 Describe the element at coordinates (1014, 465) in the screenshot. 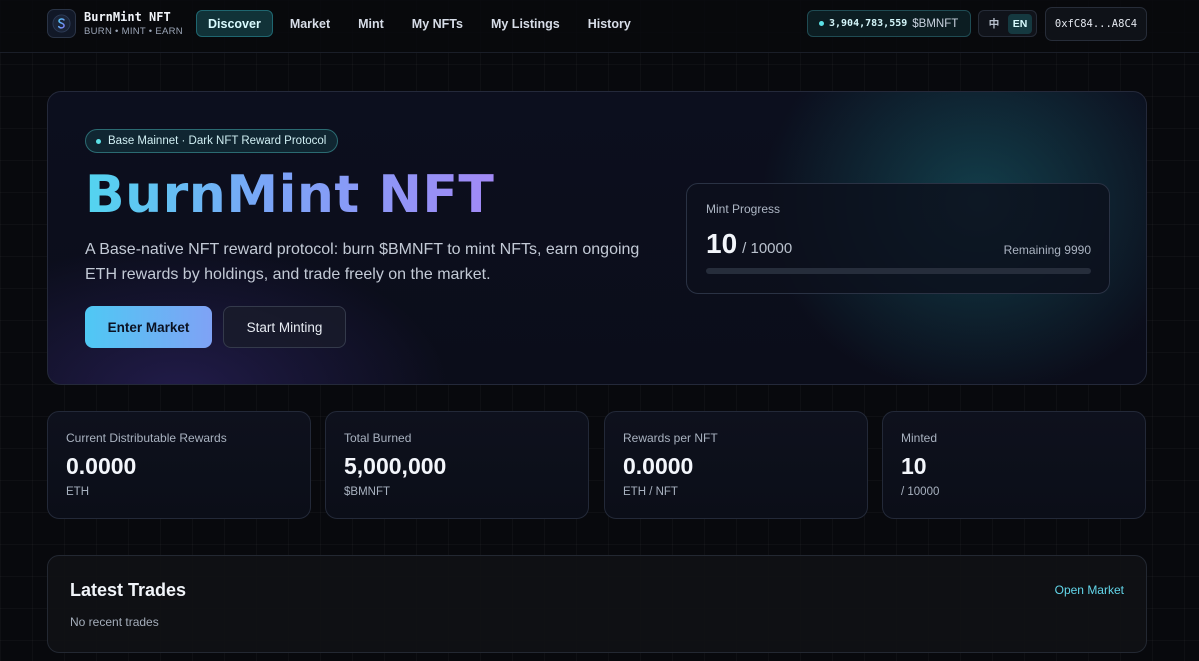

I see `stat-card-minted: Minted 10 / 10000` at that location.